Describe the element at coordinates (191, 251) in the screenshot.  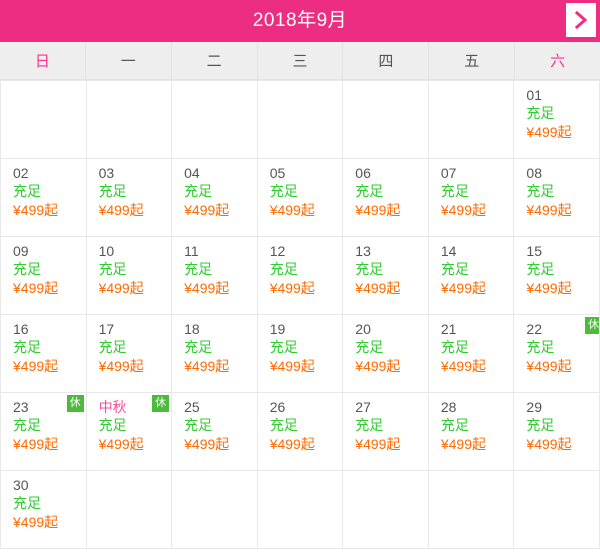
I see `day-number: 11` at that location.